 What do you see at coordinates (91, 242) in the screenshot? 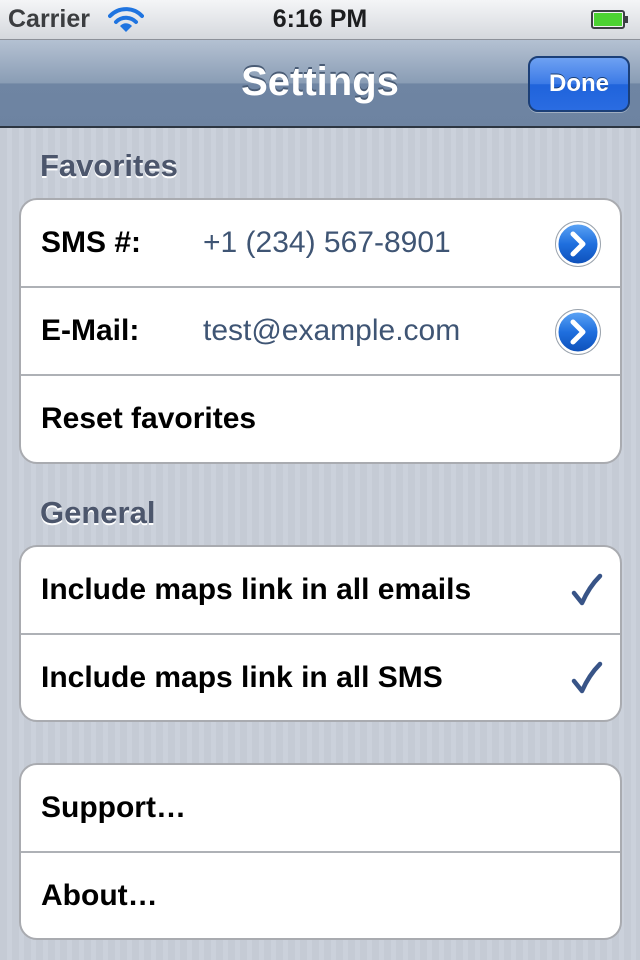
I see `sms-label: SMS #:` at bounding box center [91, 242].